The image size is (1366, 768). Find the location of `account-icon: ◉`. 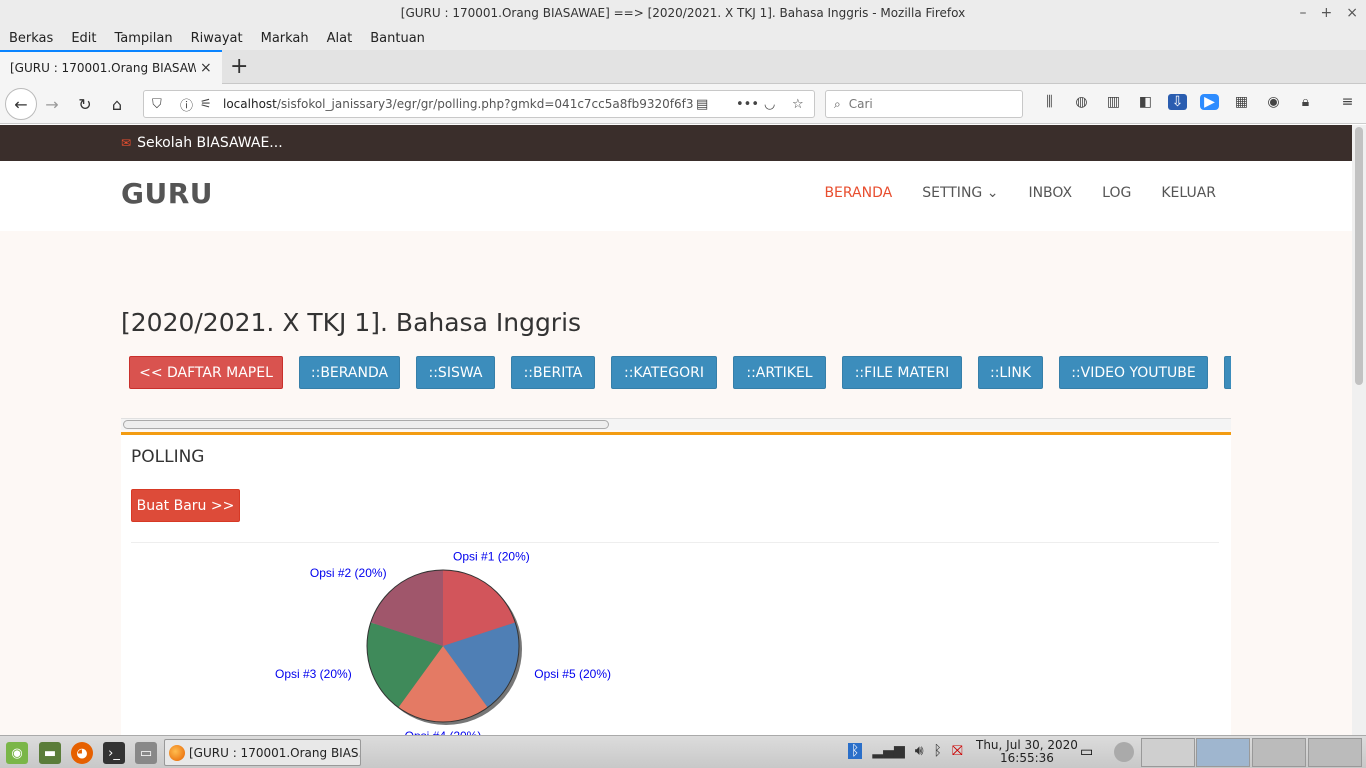

account-icon: ◉ is located at coordinates (1273, 102).